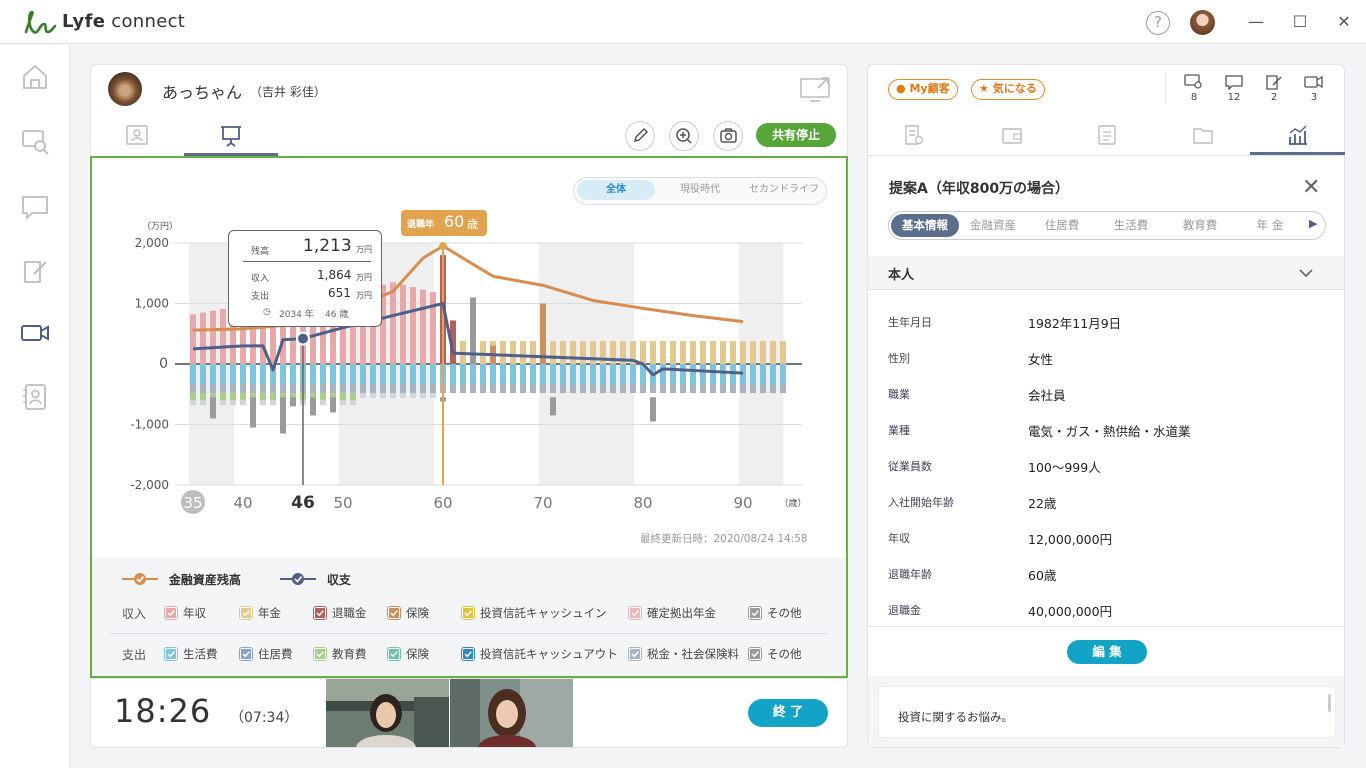  Describe the element at coordinates (1107, 652) in the screenshot. I see `edit-button: 編 集` at that location.